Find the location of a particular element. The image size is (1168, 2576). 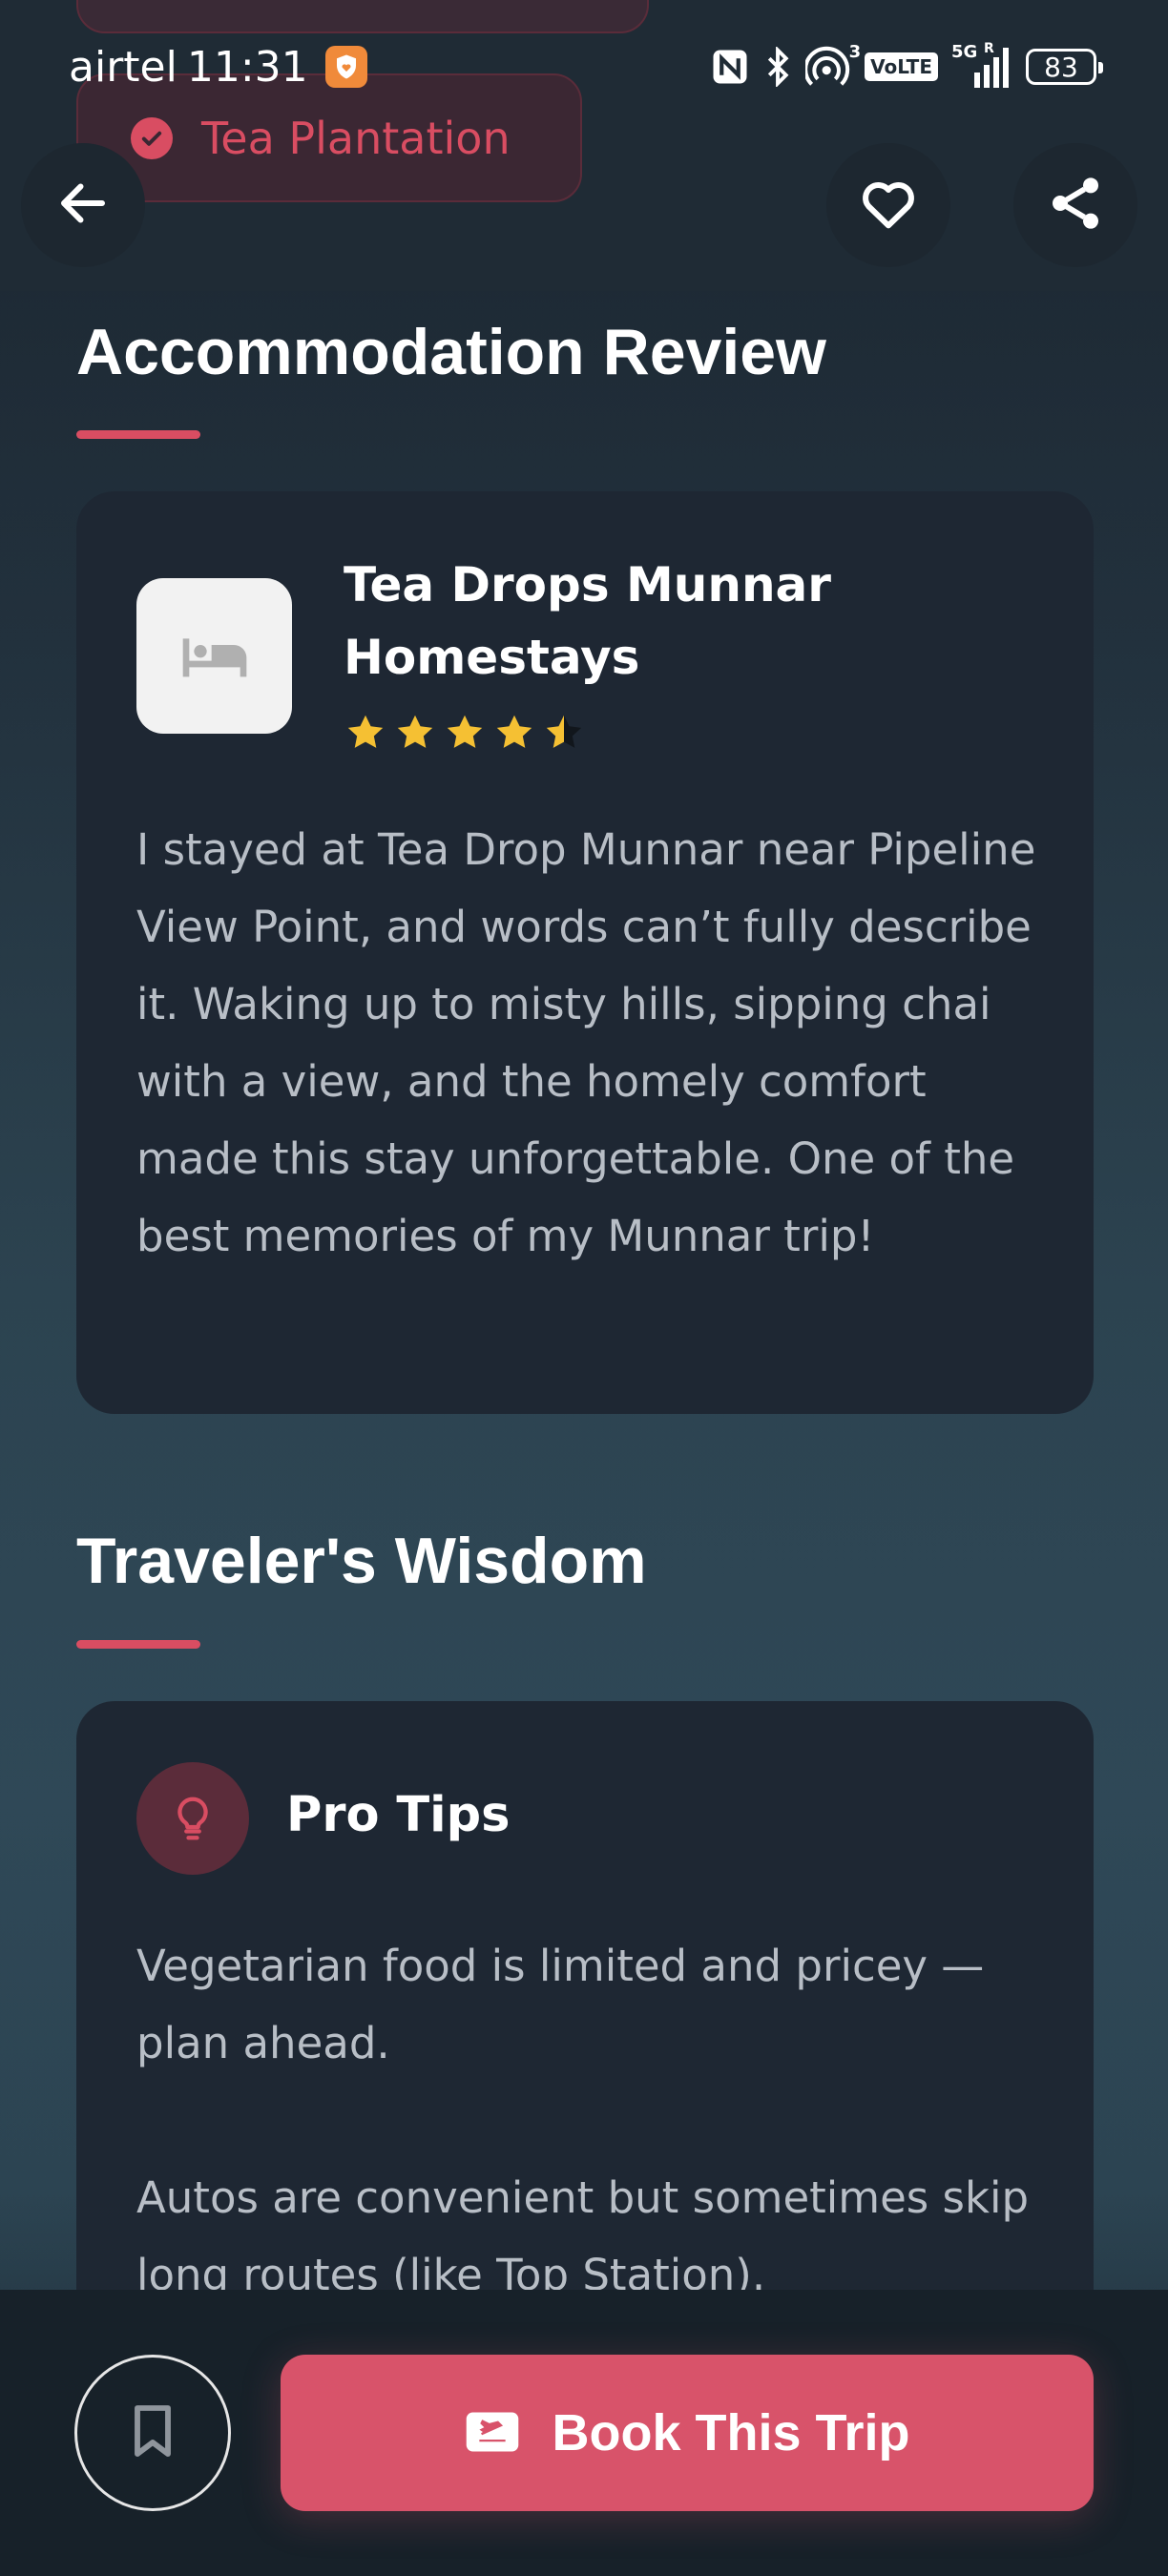

accommodation-section-title: Accommodation Review is located at coordinates (451, 352).